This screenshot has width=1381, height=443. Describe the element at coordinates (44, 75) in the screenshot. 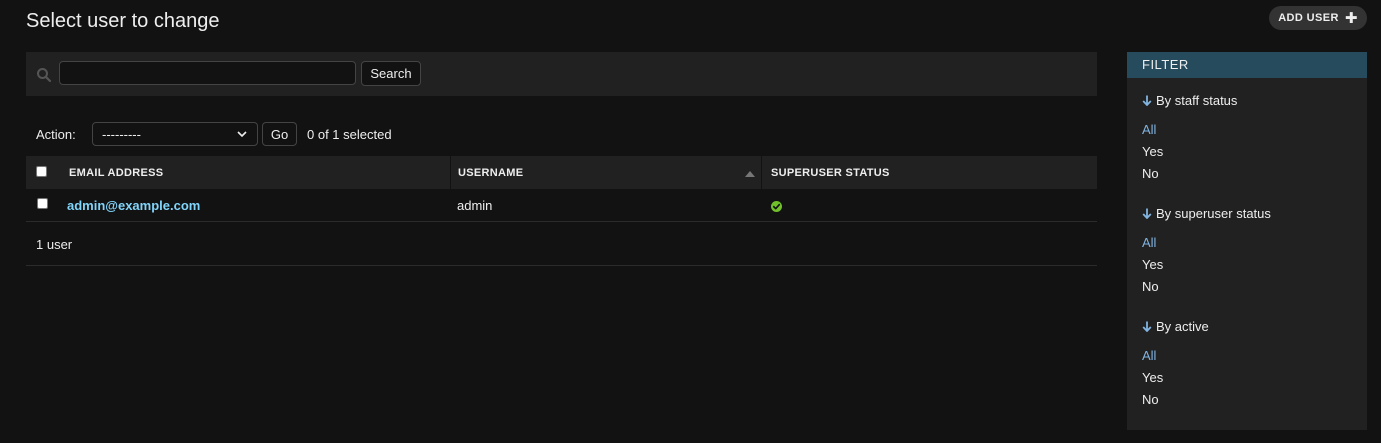

I see `search-icon` at that location.